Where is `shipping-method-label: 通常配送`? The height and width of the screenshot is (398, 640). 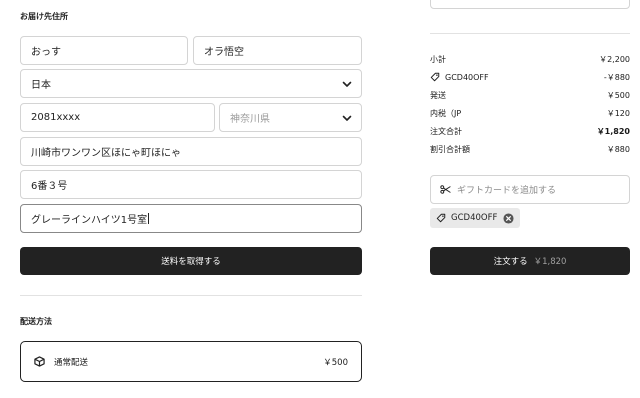
shipping-method-label: 通常配送 is located at coordinates (71, 362).